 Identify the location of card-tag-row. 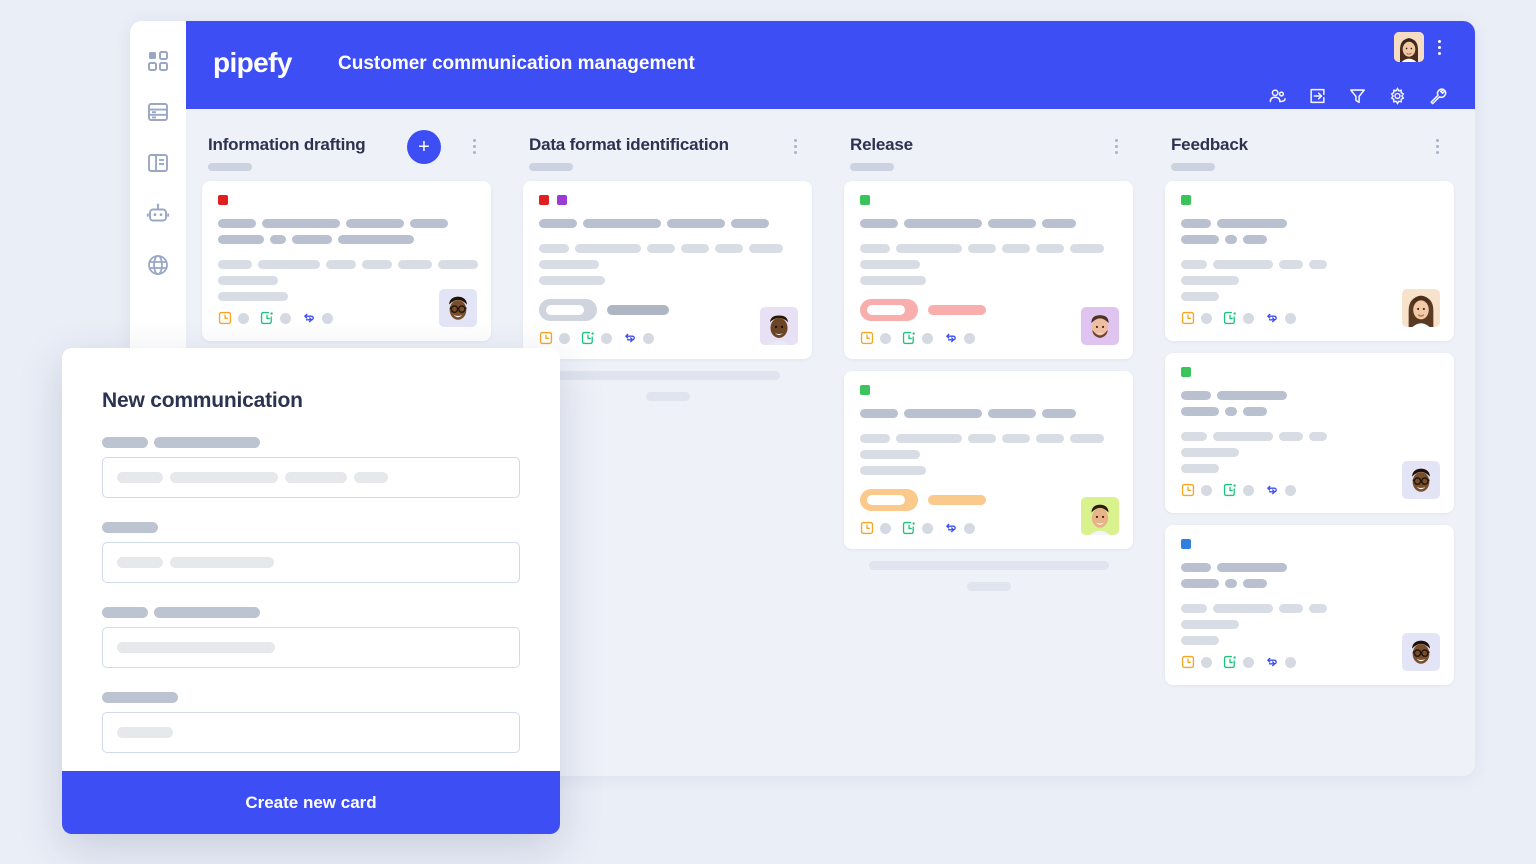
(988, 310).